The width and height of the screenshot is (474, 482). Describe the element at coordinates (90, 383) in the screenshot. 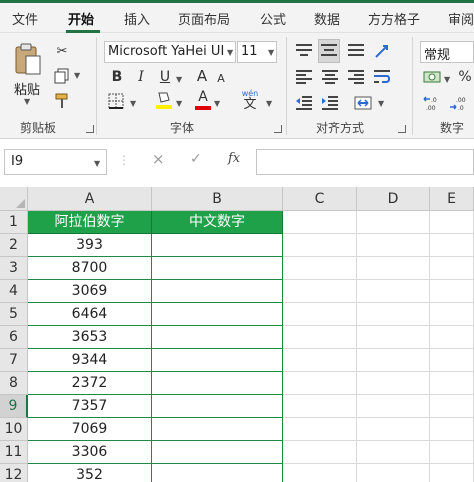

I see `cell-a8: 2372` at that location.